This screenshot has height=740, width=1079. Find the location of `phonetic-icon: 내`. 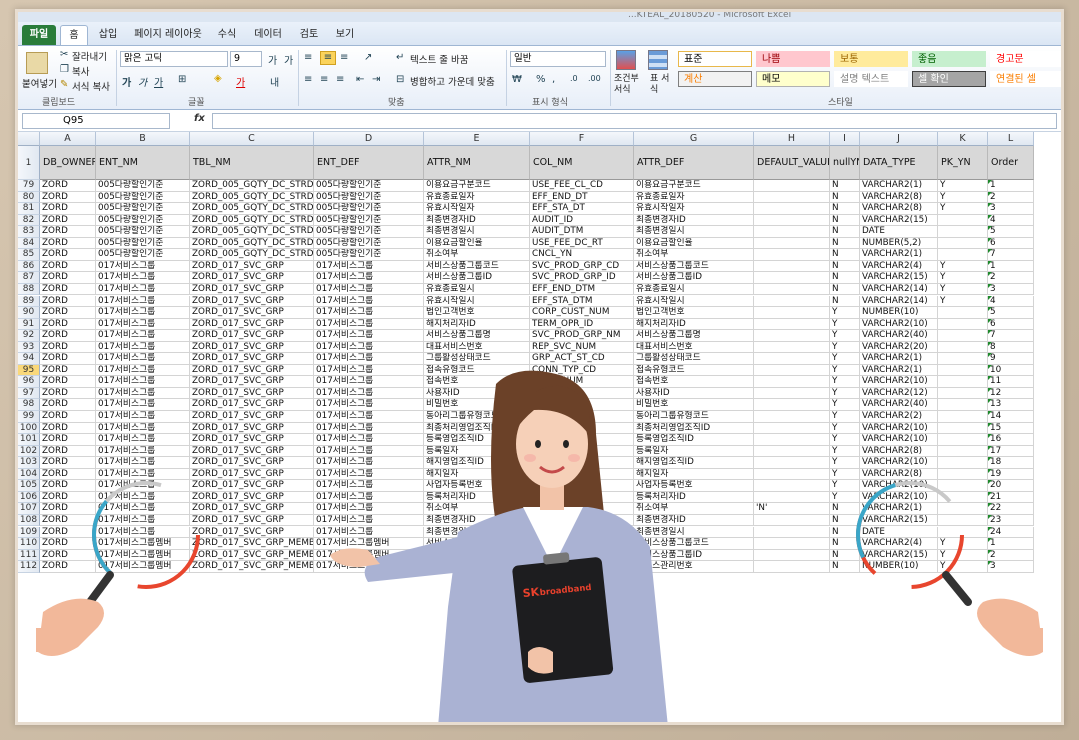

phonetic-icon: 내 is located at coordinates (274, 81).